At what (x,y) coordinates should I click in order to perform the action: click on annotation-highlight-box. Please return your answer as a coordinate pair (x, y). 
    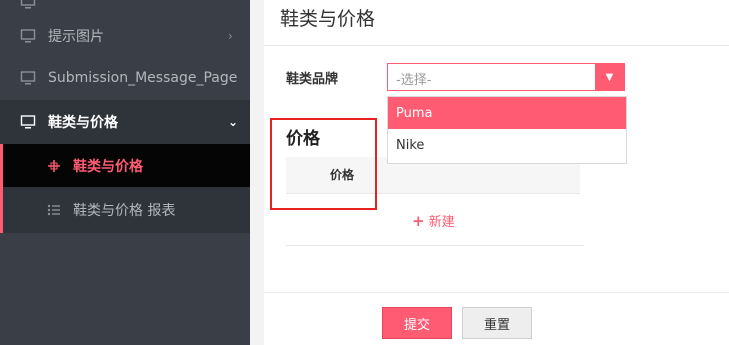
    Looking at the image, I should click on (323, 164).